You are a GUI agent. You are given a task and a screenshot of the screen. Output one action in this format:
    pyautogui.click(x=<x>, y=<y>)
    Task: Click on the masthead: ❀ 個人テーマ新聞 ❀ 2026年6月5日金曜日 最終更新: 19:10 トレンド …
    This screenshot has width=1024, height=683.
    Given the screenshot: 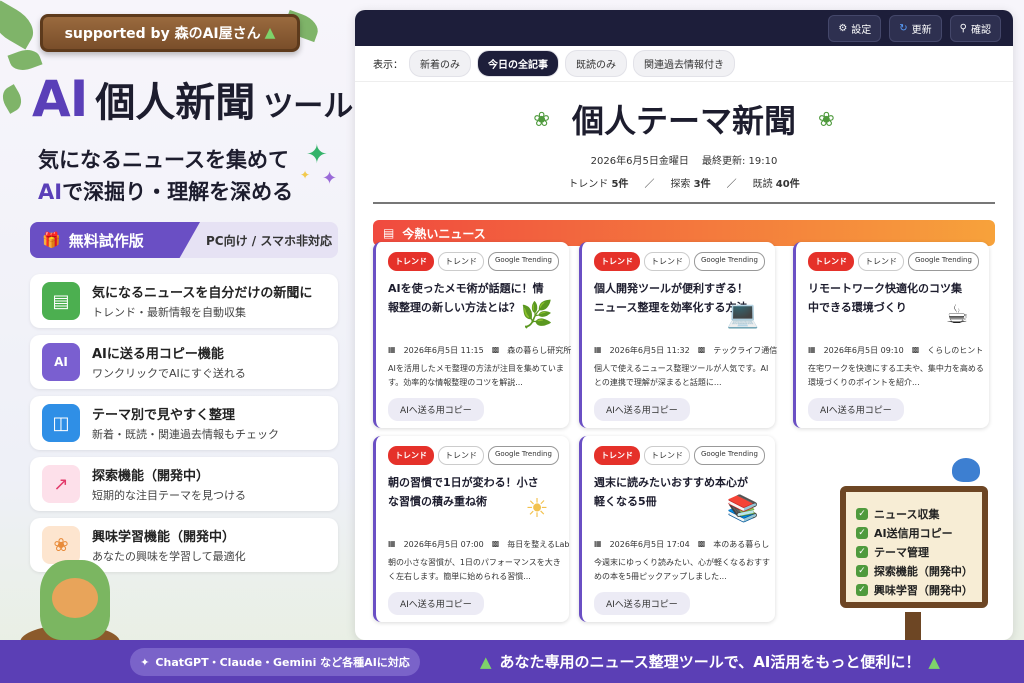 What is the action you would take?
    pyautogui.click(x=684, y=143)
    